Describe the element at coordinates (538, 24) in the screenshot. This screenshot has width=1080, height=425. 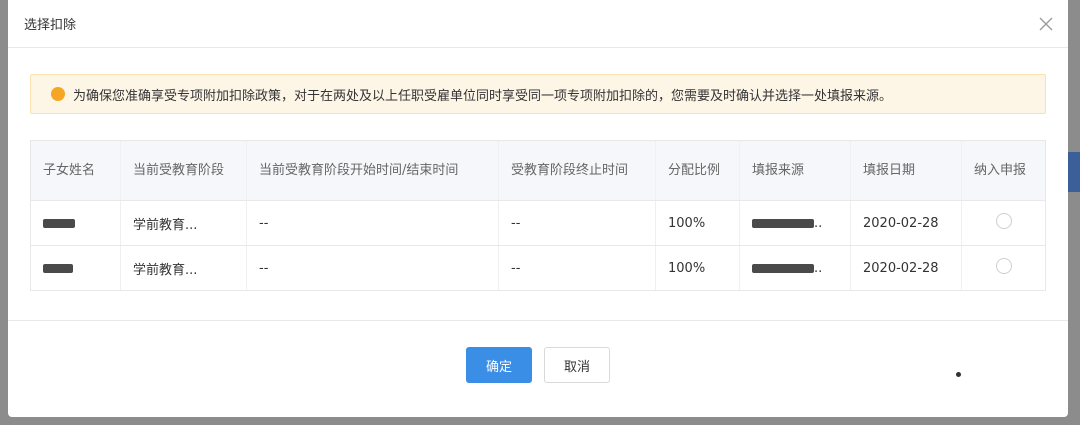
I see `dialog-header: 选择扣除` at that location.